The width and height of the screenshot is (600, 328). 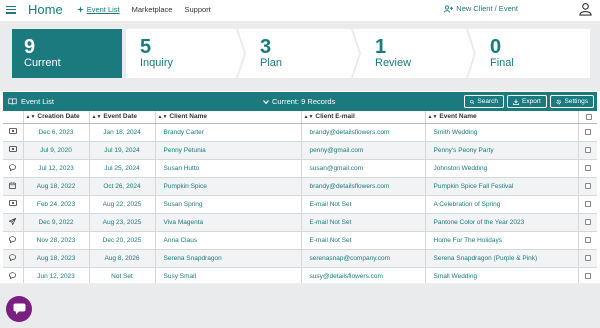 What do you see at coordinates (228, 150) in the screenshot?
I see `client-name-cell: Penny Petunia` at bounding box center [228, 150].